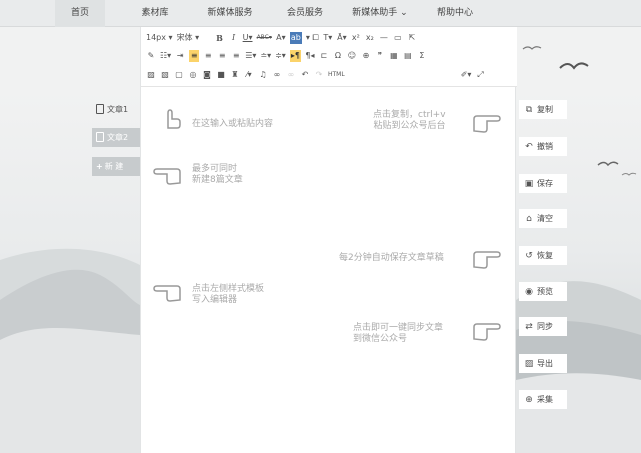 Image resolution: width=641 pixels, height=453 pixels. I want to click on multi-image-icon: ▧, so click(165, 75).